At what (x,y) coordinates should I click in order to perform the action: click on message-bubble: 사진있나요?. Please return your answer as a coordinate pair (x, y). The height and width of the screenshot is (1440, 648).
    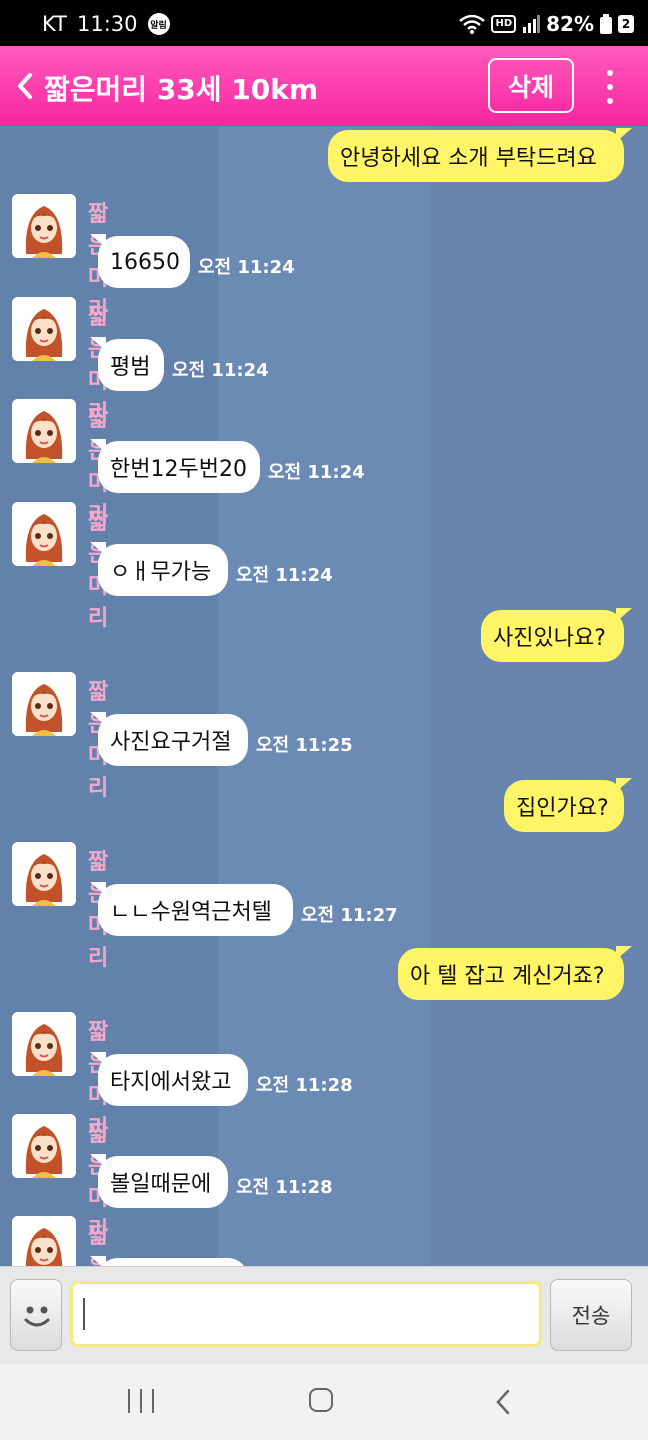
    Looking at the image, I should click on (556, 635).